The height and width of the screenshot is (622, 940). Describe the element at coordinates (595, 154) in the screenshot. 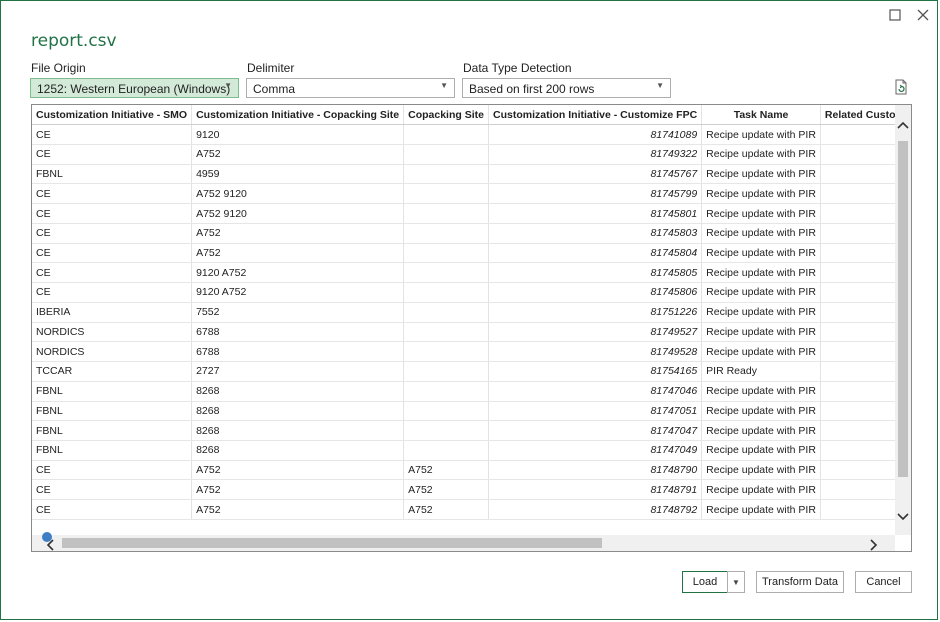

I see `table-cell: 81749322` at that location.